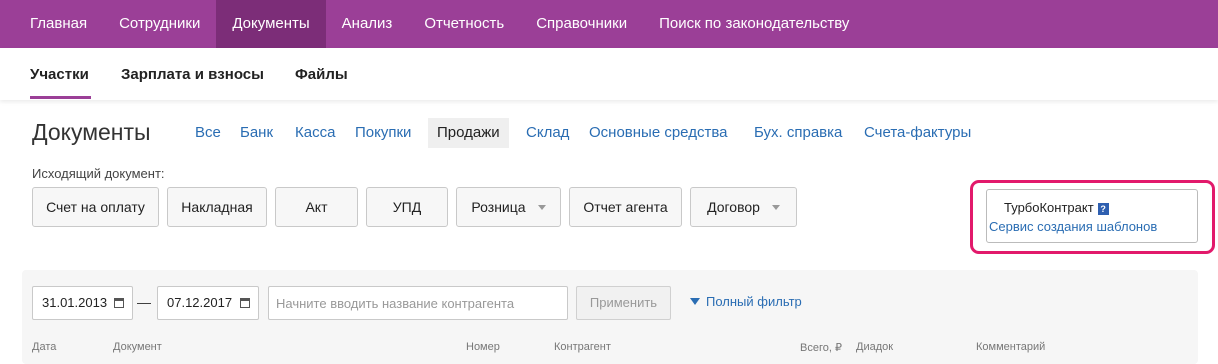  I want to click on filter-sales: Продажи, so click(468, 133).